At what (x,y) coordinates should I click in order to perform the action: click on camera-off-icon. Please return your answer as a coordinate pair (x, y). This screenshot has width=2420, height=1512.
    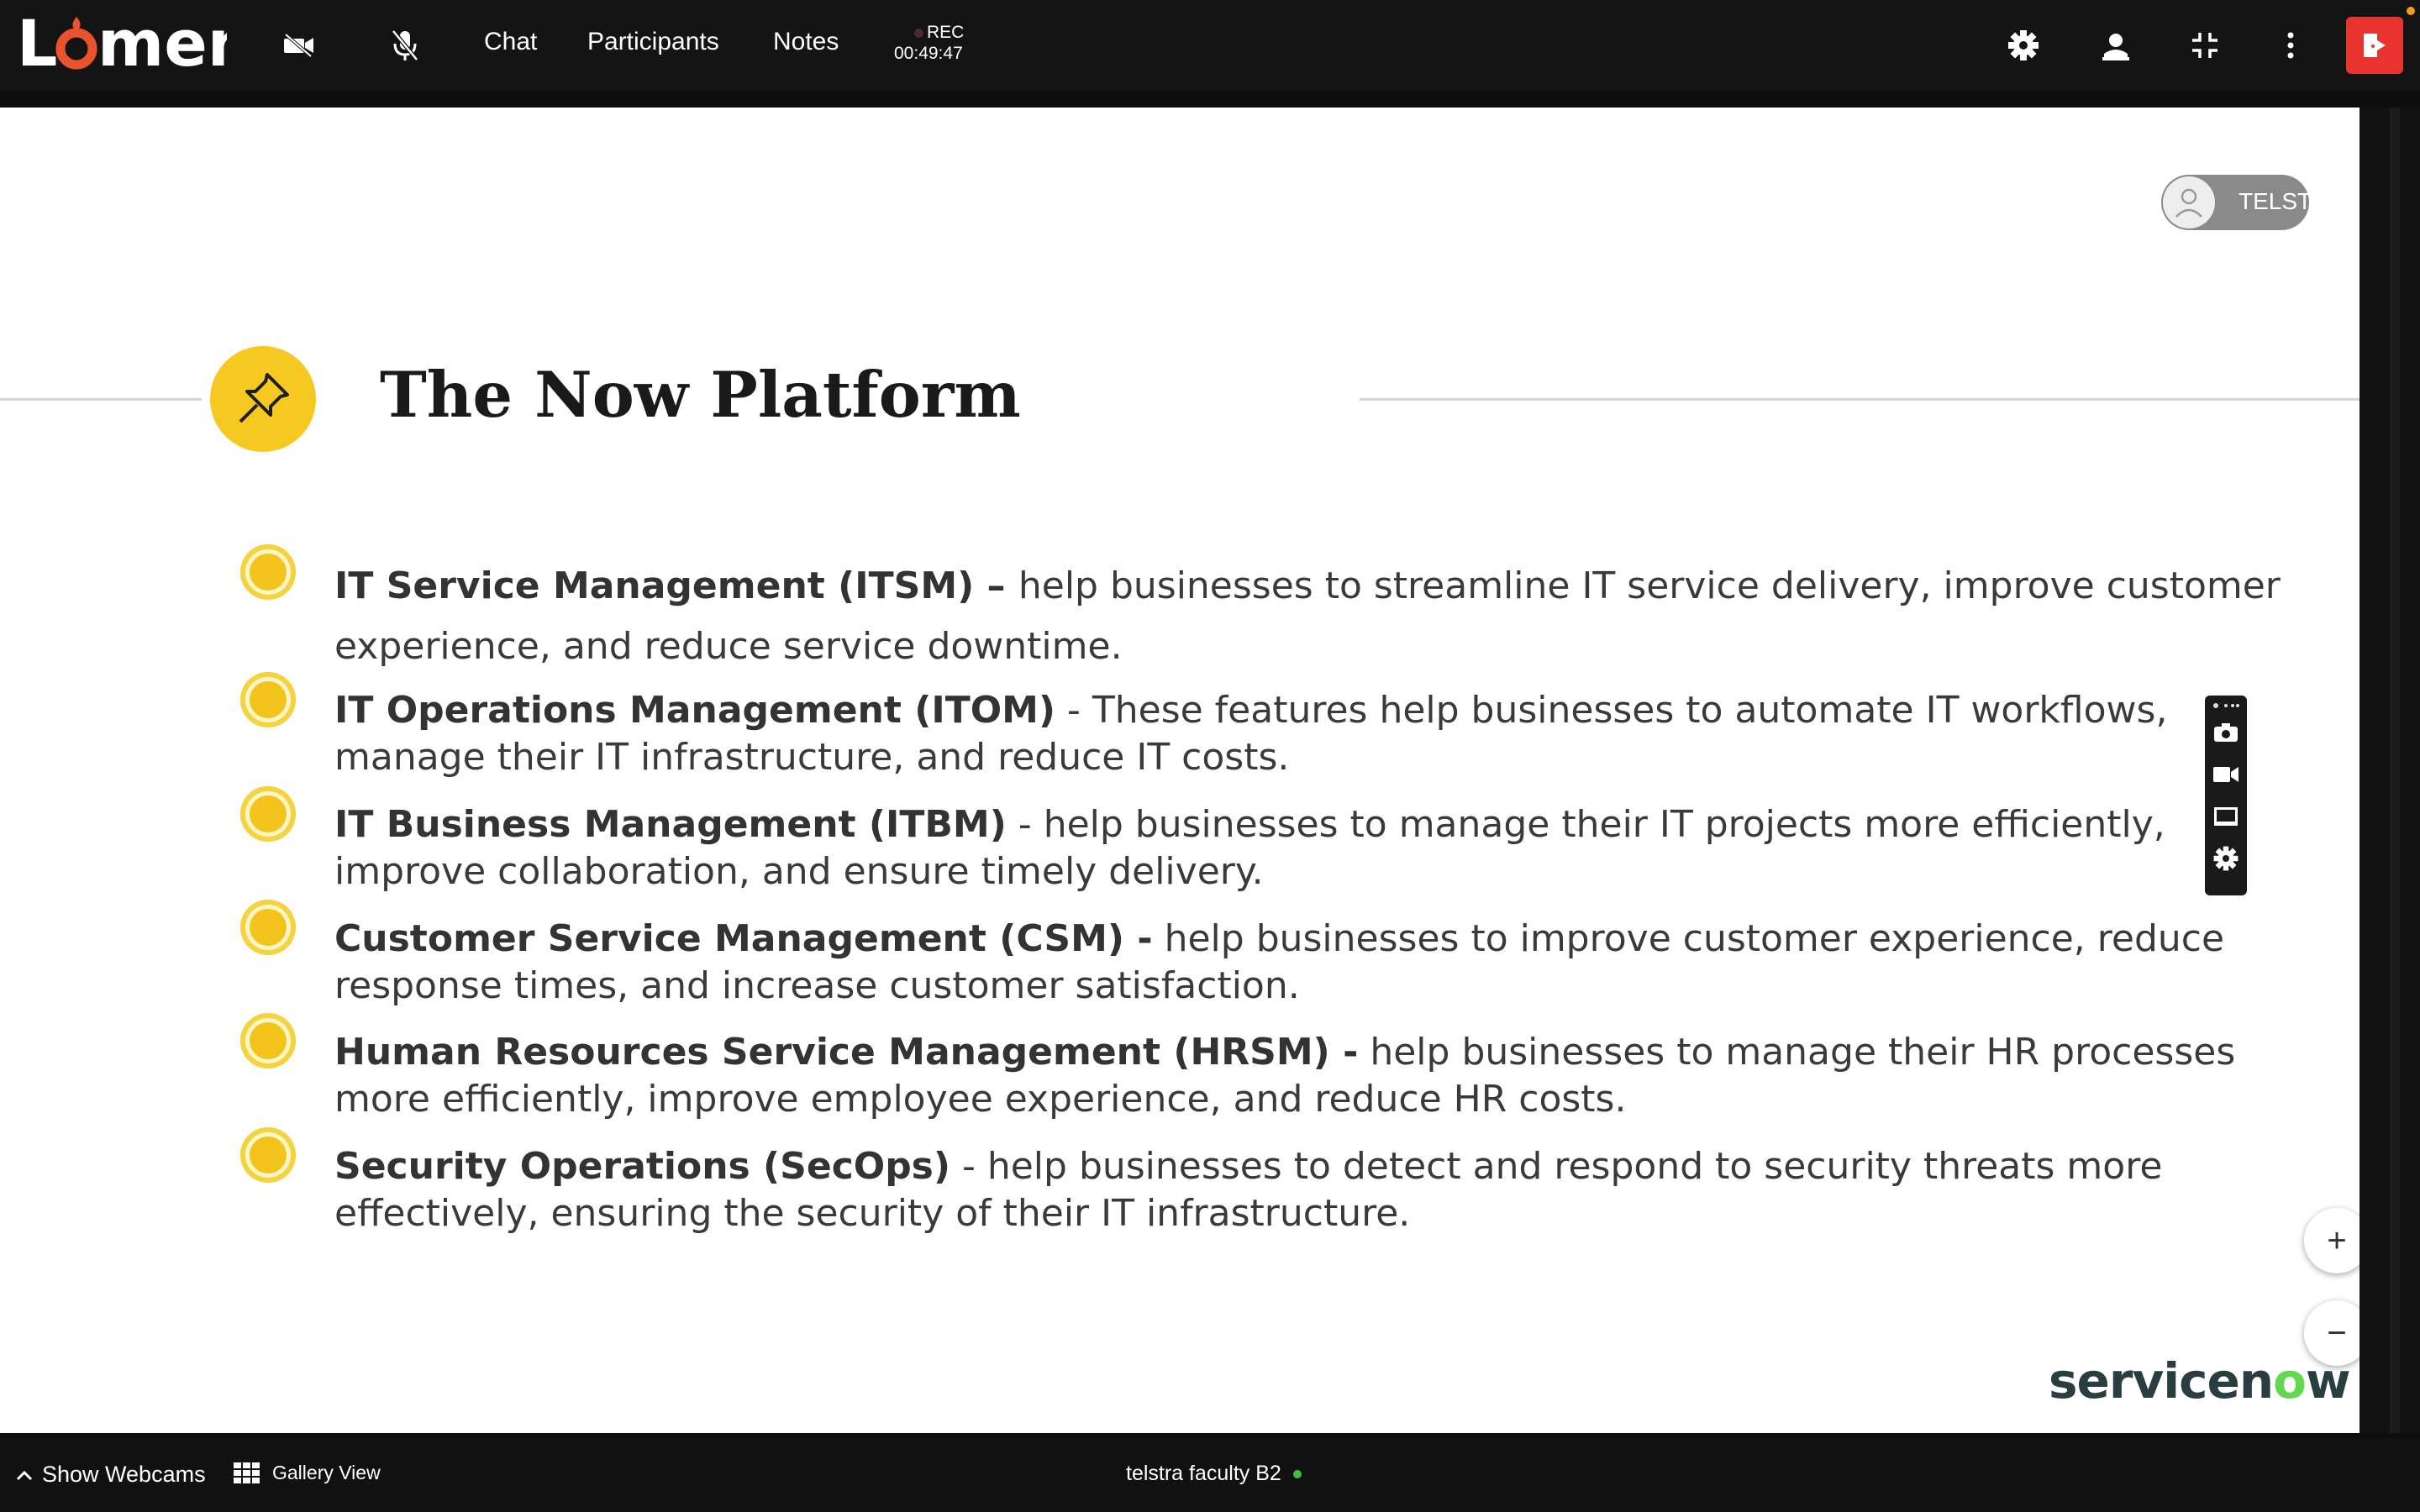
    Looking at the image, I should click on (299, 45).